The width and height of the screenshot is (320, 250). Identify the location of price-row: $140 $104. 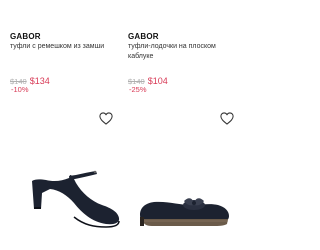
(148, 78).